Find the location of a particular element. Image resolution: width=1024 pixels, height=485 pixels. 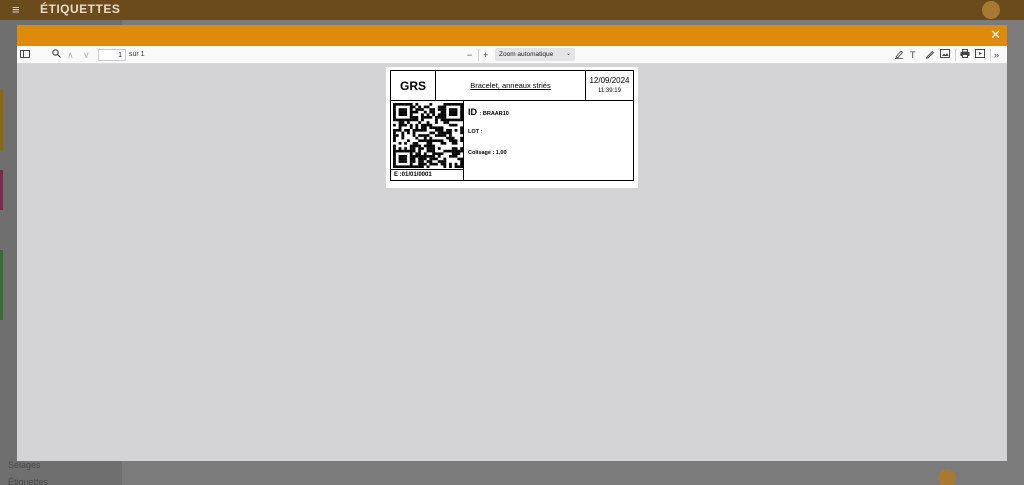

zoom-select: Zoom automatique ⌄ is located at coordinates (535, 54).